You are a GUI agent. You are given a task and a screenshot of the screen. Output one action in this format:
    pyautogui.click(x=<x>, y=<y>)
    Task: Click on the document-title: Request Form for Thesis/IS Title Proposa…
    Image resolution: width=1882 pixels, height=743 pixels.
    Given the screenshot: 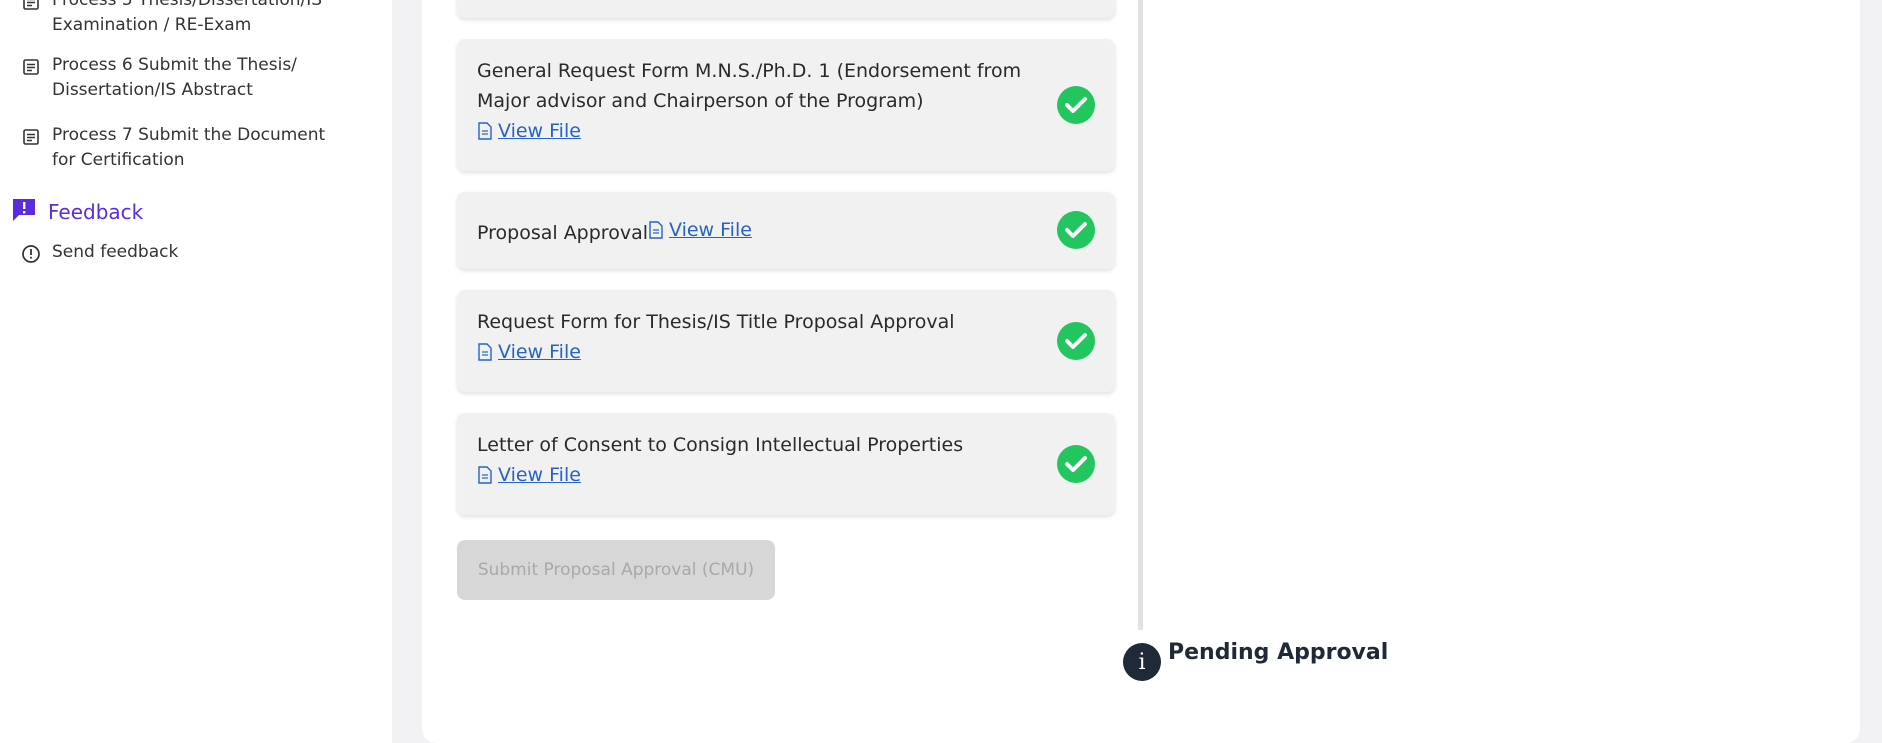 What is the action you would take?
    pyautogui.click(x=716, y=322)
    